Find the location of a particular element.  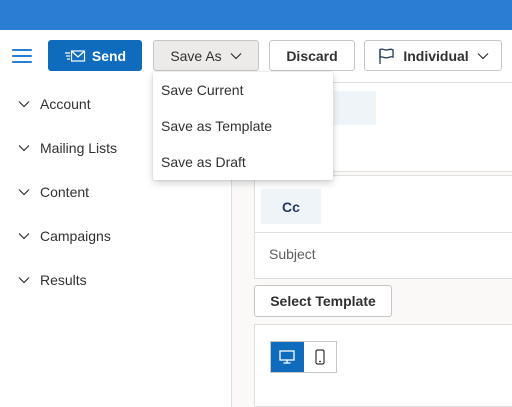

subject-field: Subject is located at coordinates (292, 254).